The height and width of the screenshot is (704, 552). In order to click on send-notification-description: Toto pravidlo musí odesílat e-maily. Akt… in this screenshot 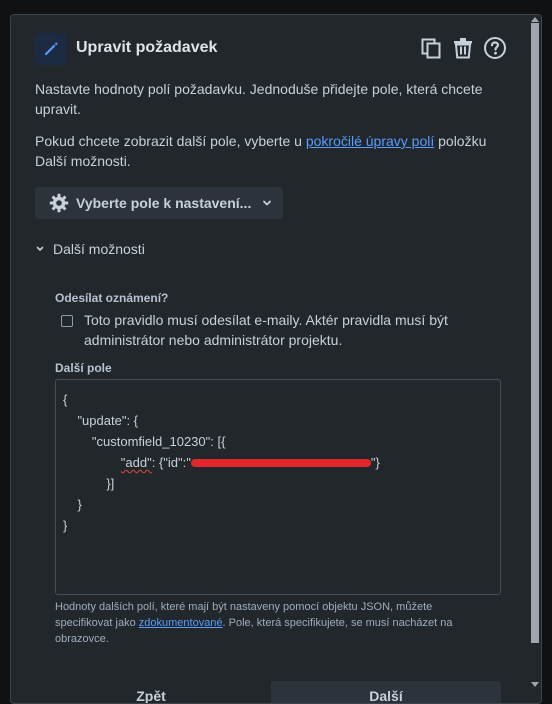, I will do `click(266, 330)`.